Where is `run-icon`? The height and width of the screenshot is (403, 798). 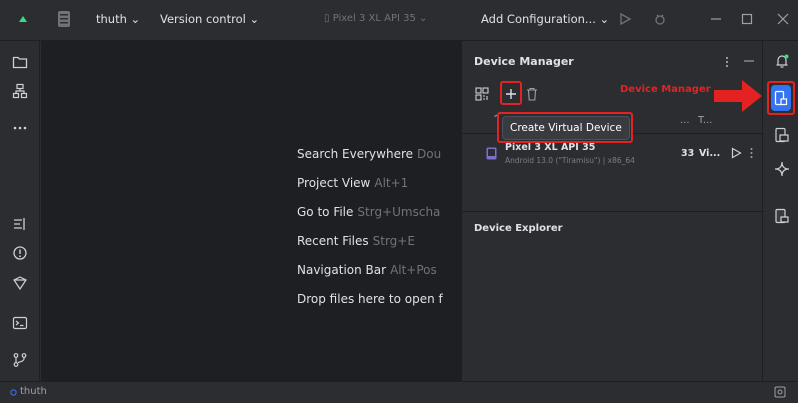
run-icon is located at coordinates (625, 19).